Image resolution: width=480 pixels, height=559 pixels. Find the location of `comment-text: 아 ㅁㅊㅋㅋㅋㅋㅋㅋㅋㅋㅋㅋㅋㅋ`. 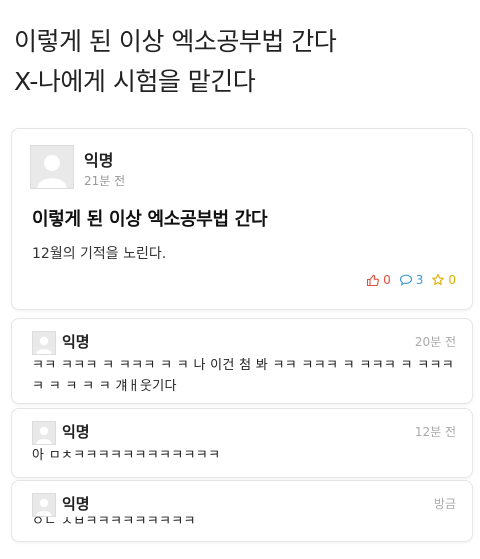

comment-text: 아 ㅁㅊㅋㅋㅋㅋㅋㅋㅋㅋㅋㅋㅋㅋ is located at coordinates (126, 455).